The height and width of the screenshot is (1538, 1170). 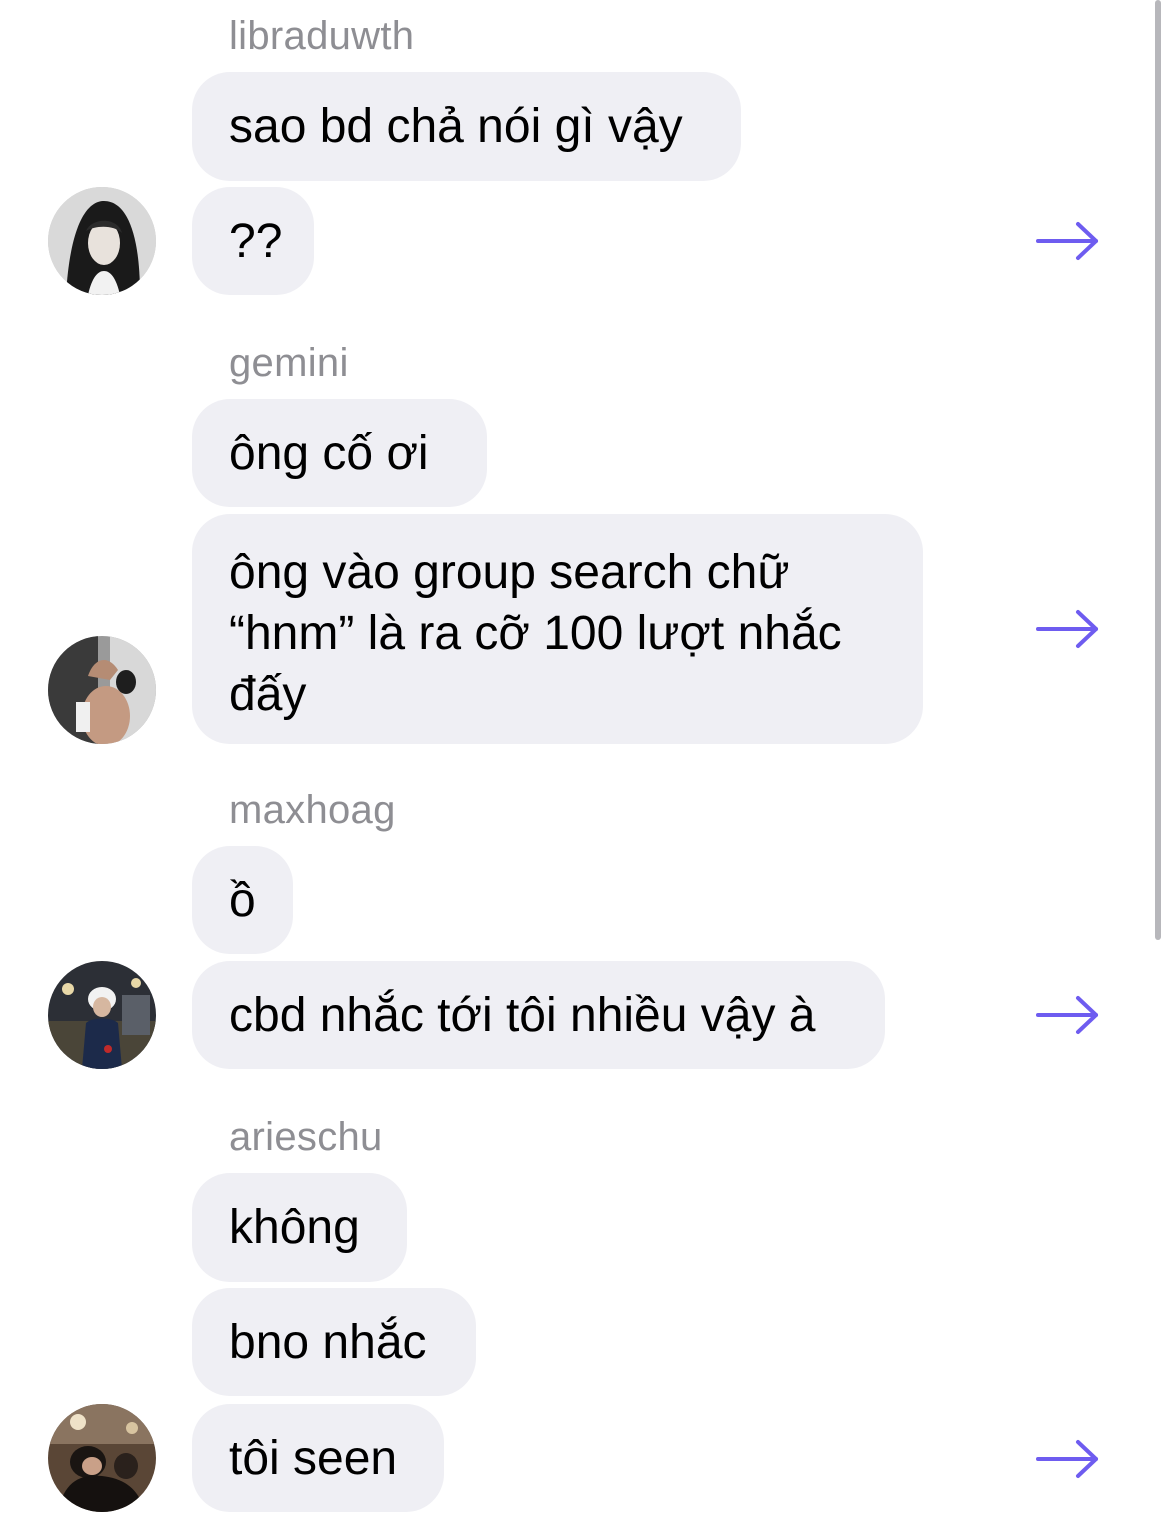 What do you see at coordinates (329, 453) in the screenshot?
I see `message-text: ông cố ơi` at bounding box center [329, 453].